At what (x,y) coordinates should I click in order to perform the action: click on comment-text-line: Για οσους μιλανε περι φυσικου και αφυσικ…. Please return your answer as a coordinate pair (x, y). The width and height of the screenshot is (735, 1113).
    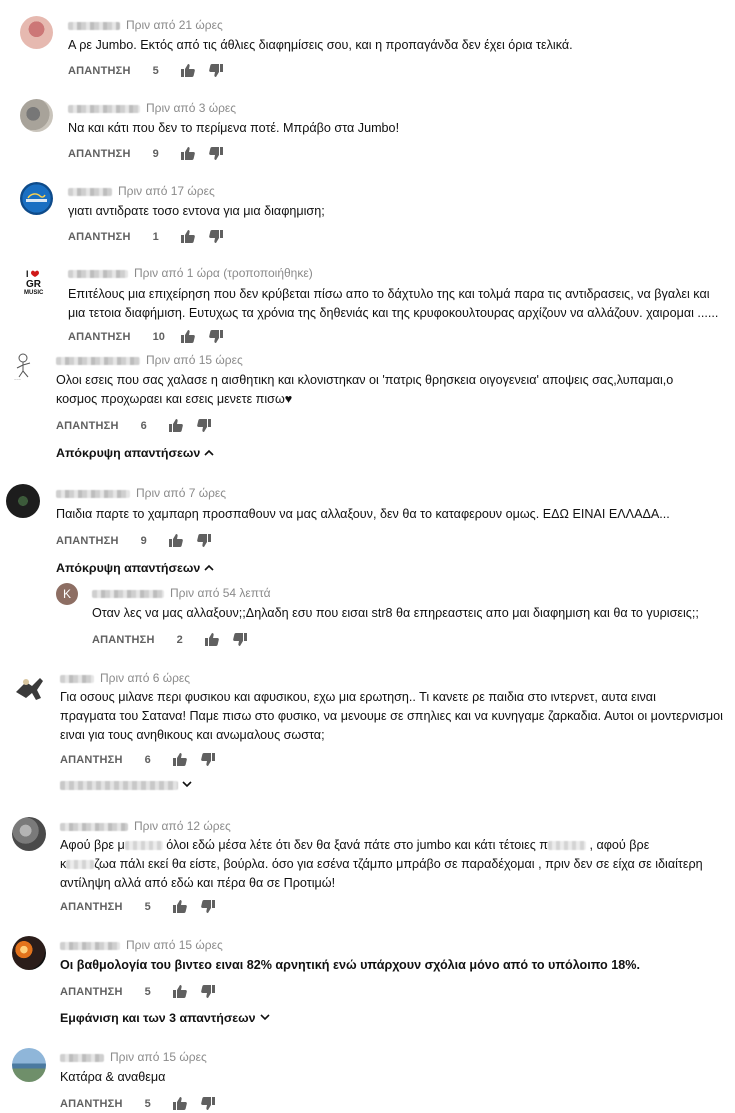
    Looking at the image, I should click on (358, 697).